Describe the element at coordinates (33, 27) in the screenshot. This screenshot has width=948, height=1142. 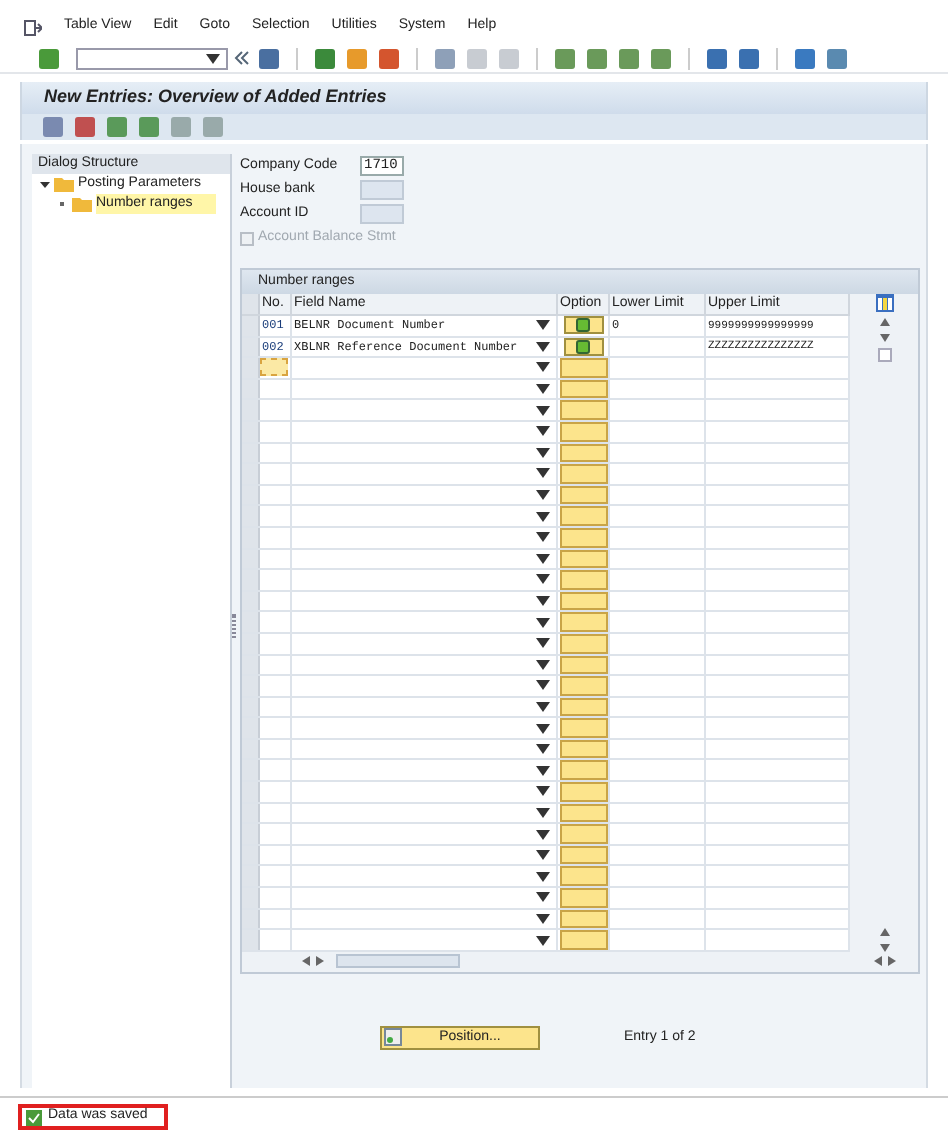
I see `exit-menu-icon` at that location.